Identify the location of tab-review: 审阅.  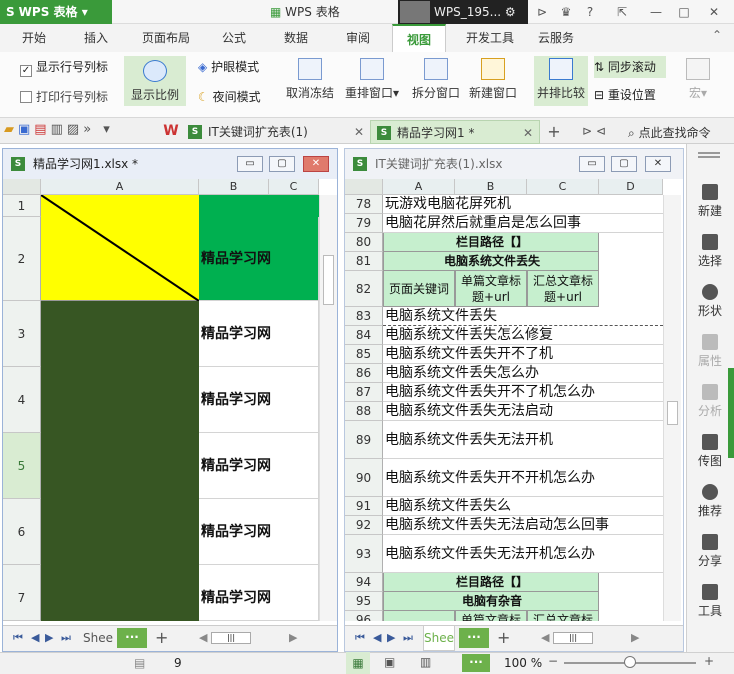
(358, 38).